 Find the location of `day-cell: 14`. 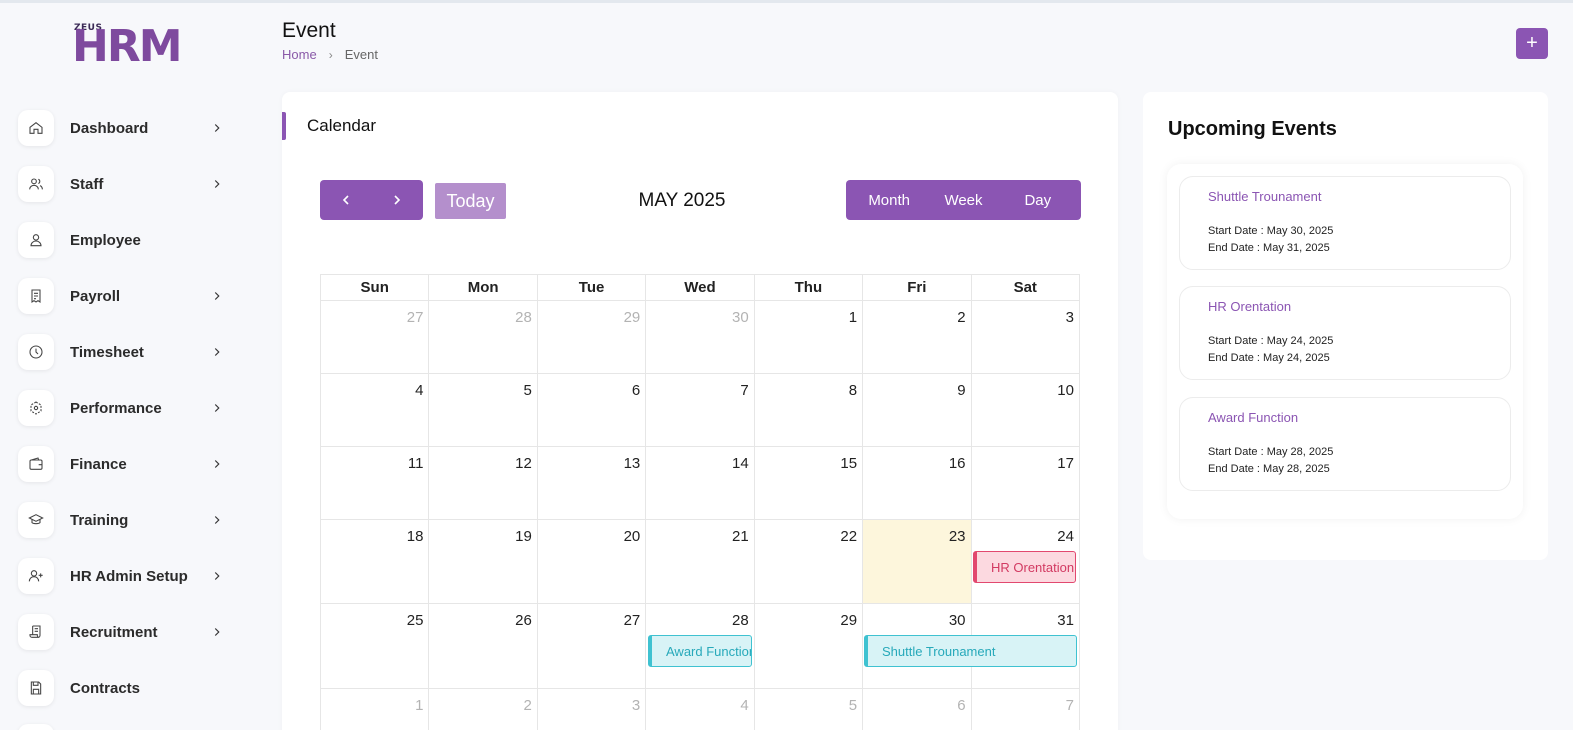

day-cell: 14 is located at coordinates (699, 483).